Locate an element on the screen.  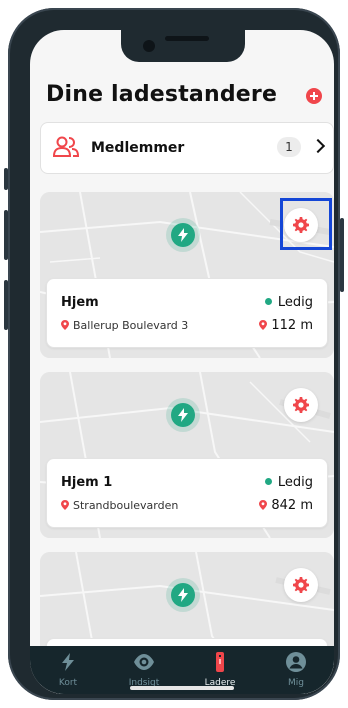
charger-address: Strandboulevarden is located at coordinates (119, 505).